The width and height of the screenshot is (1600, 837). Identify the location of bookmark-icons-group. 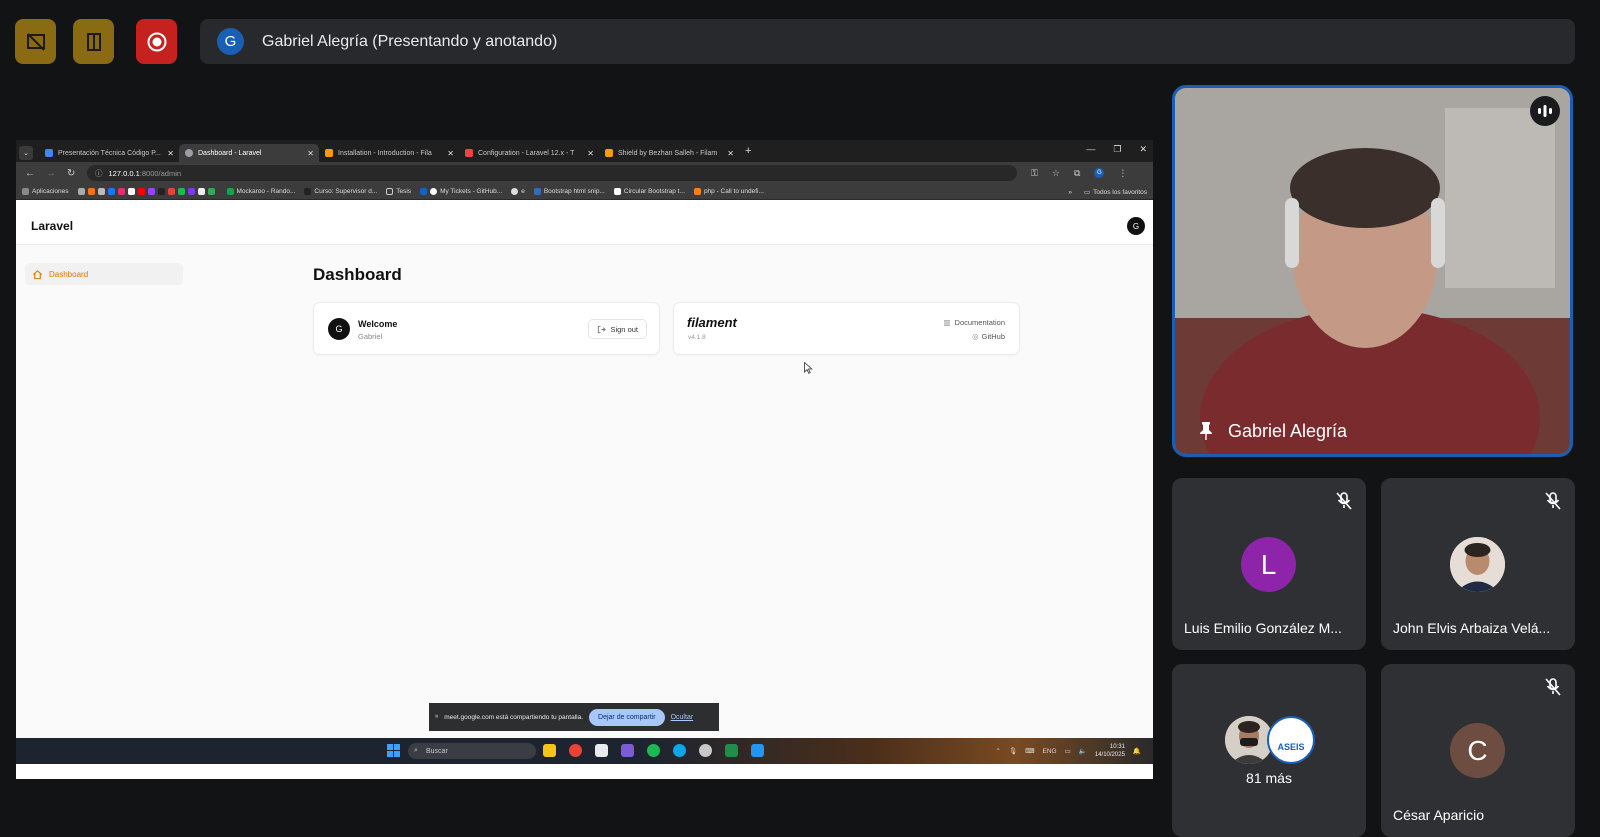
(147, 191).